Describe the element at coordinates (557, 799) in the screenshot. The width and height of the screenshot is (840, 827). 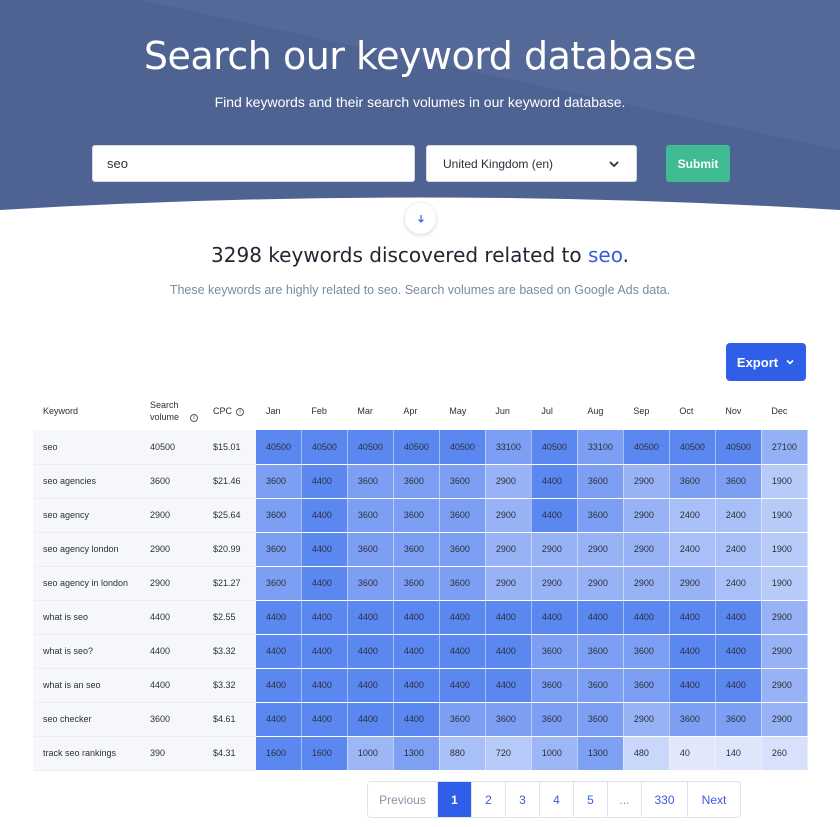
I see `pagination-page: 4` at that location.